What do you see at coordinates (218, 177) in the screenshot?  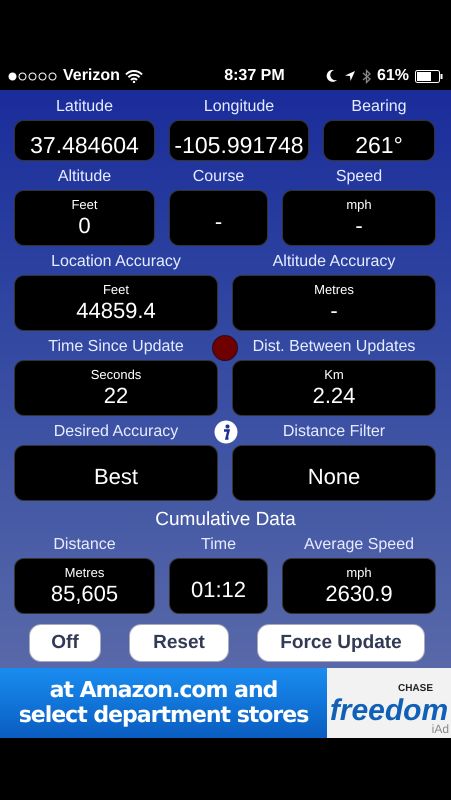 I see `field-label: Course` at bounding box center [218, 177].